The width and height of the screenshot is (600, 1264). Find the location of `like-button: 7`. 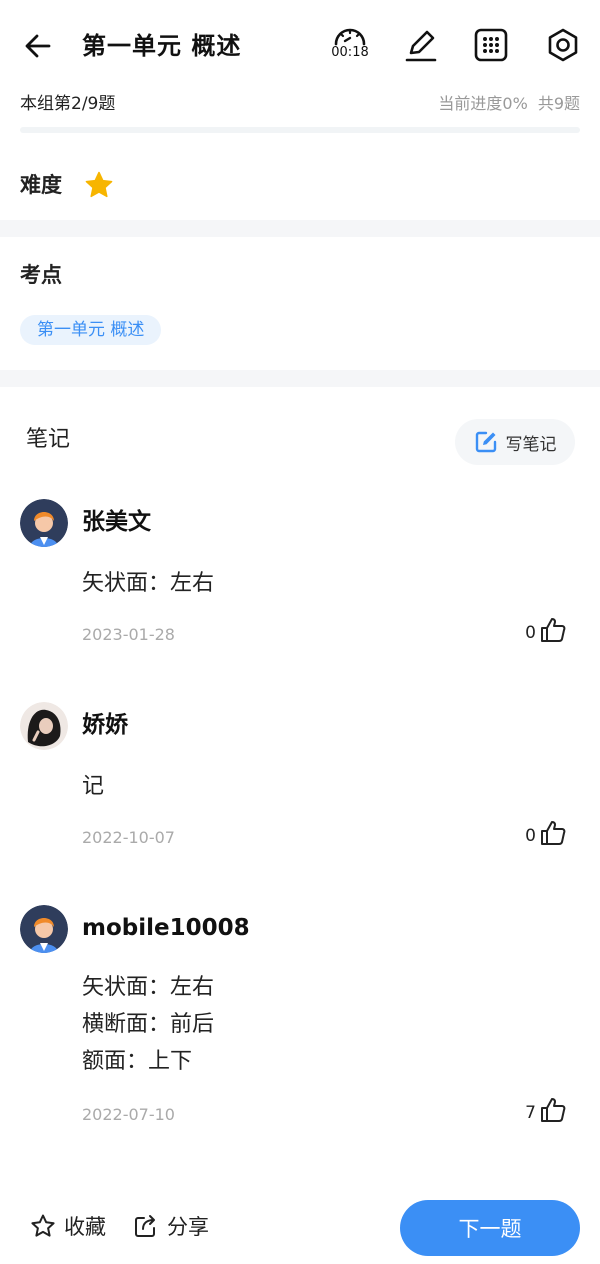

like-button: 7 is located at coordinates (545, 1110).